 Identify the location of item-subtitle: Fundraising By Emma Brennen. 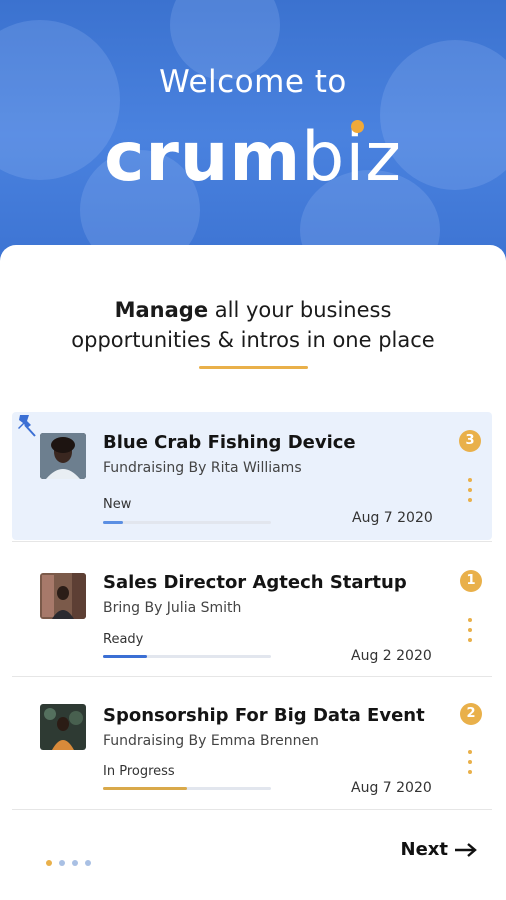
(211, 741).